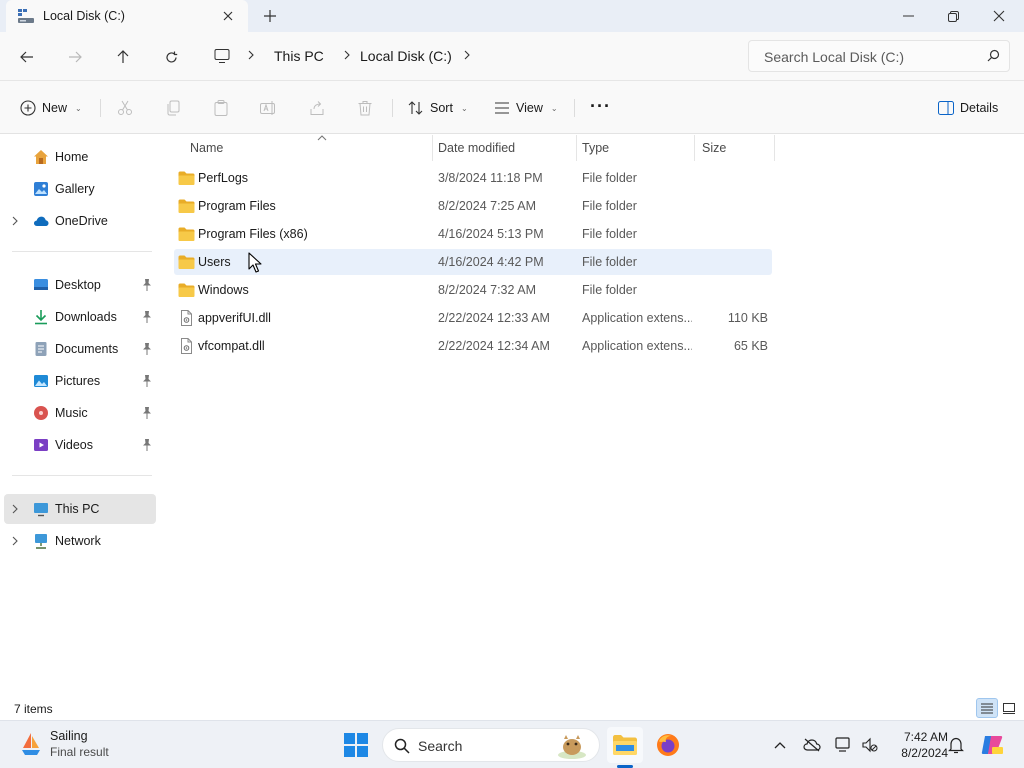  I want to click on copilot-icon, so click(992, 745).